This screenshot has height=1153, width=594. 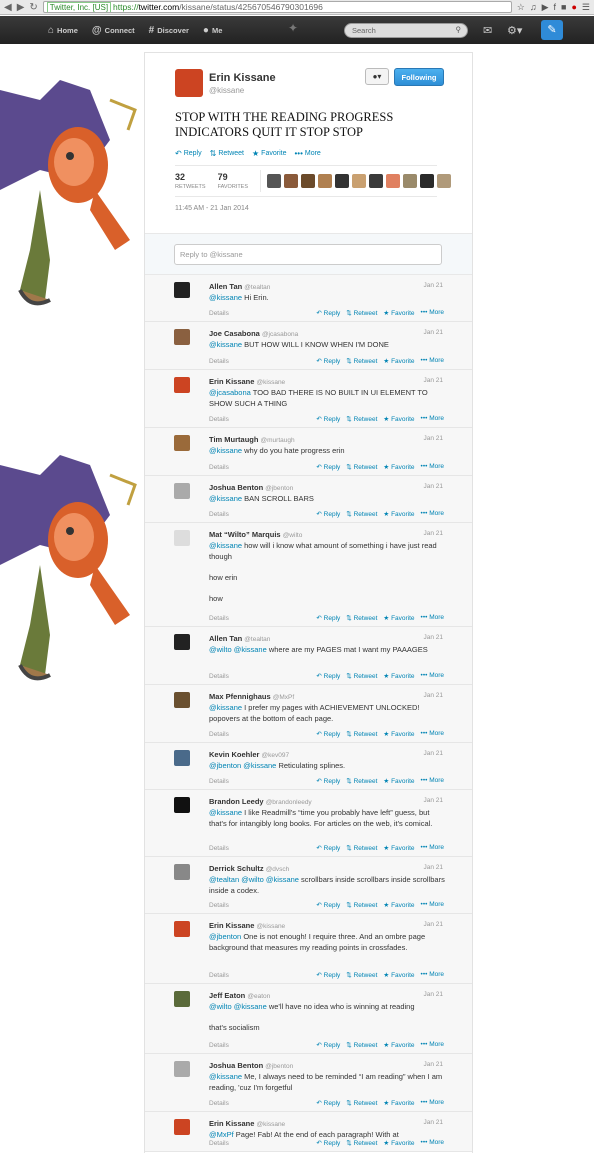 What do you see at coordinates (242, 765) in the screenshot?
I see `reply-mentions: @jbenton @kissane` at bounding box center [242, 765].